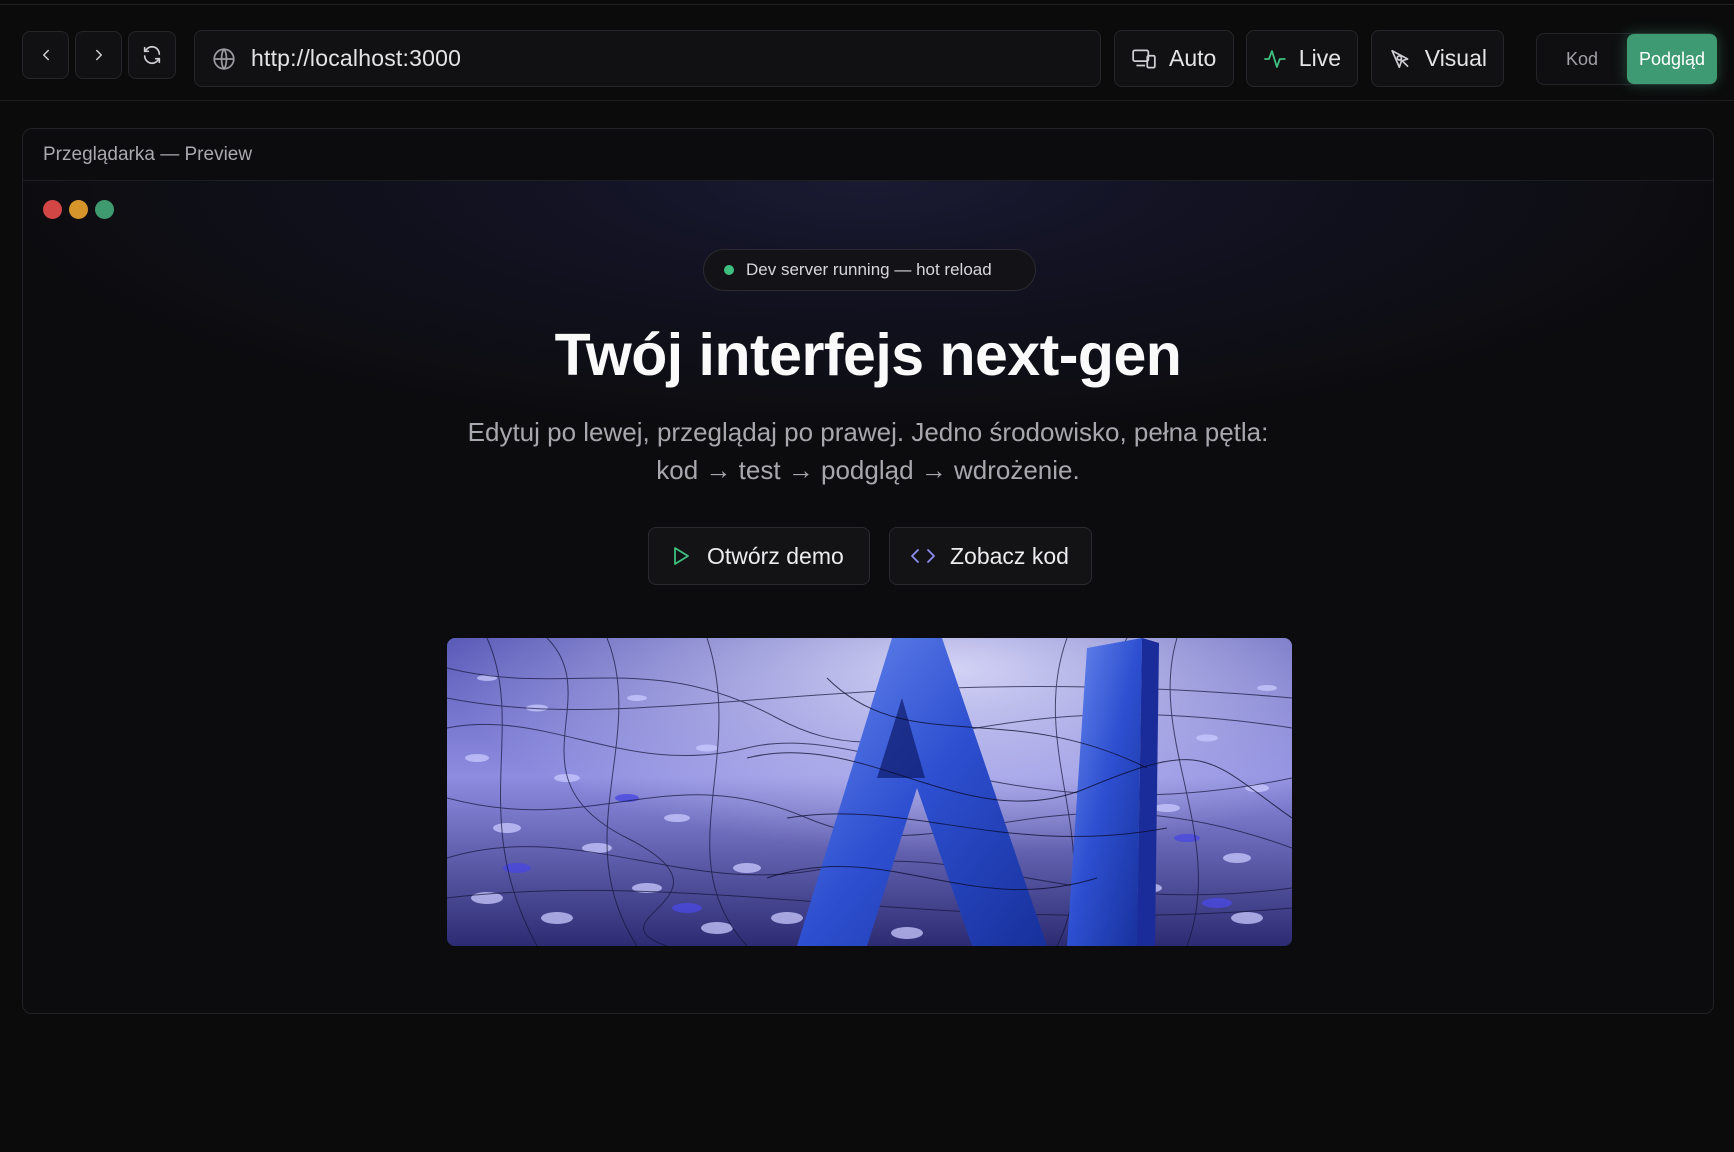 The height and width of the screenshot is (1152, 1734). I want to click on panel-header: Przeglądarka — Preview, so click(868, 155).